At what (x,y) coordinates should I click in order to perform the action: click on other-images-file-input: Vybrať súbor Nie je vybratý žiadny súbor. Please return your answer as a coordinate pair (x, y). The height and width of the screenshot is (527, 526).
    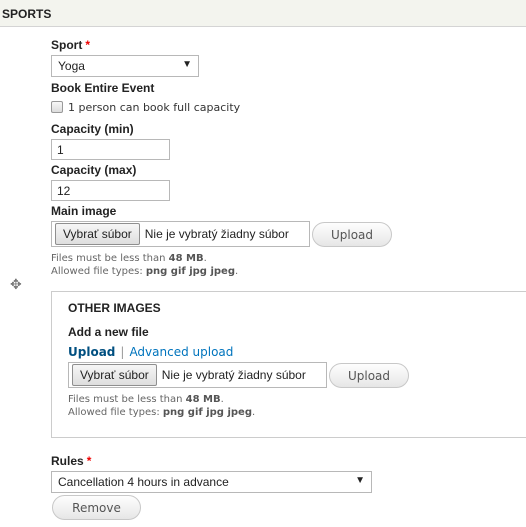
    Looking at the image, I should click on (197, 375).